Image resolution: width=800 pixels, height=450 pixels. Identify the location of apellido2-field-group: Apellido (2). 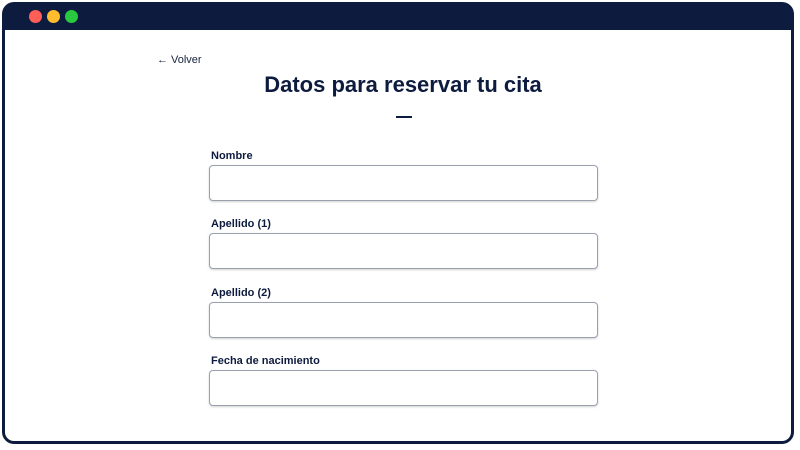
(403, 312).